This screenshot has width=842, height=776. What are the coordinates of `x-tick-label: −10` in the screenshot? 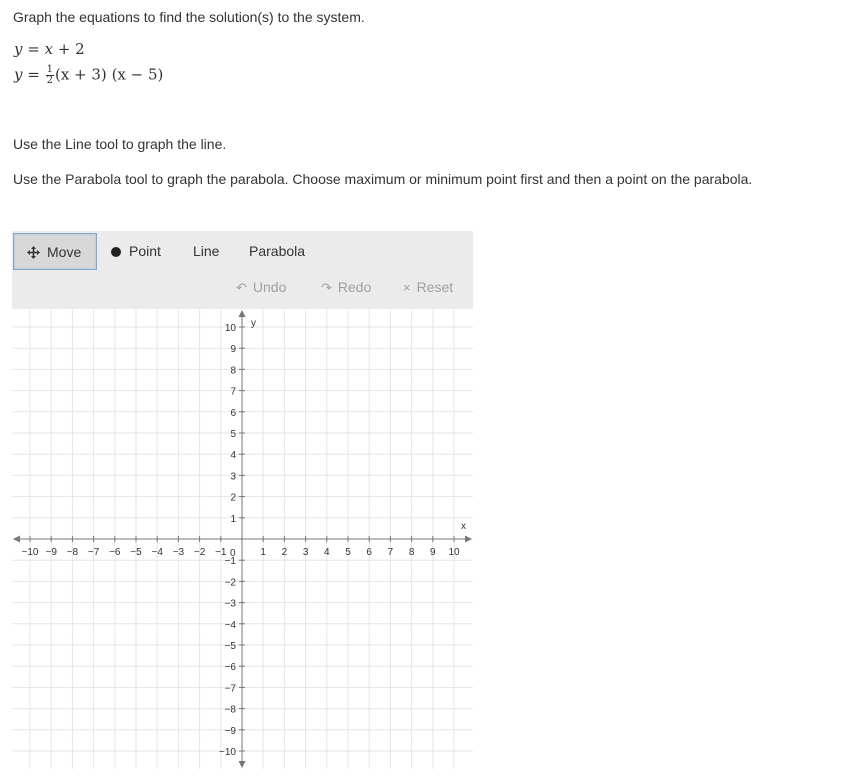 It's located at (30, 552).